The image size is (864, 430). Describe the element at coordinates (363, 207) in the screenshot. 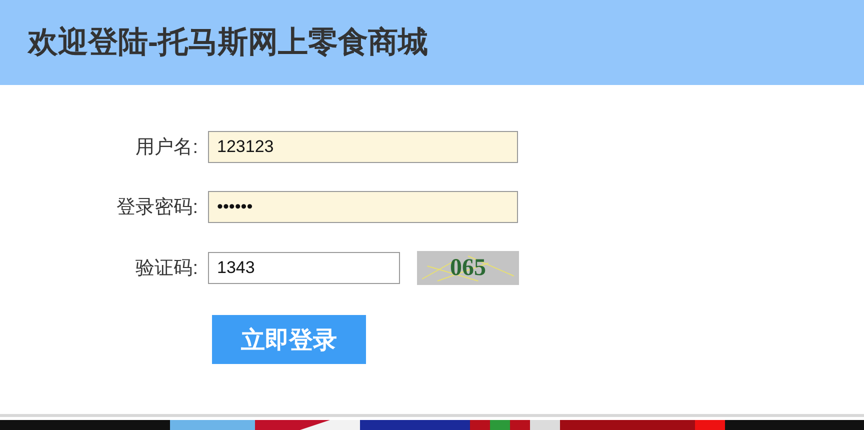

I see `input-field: ••••••` at that location.